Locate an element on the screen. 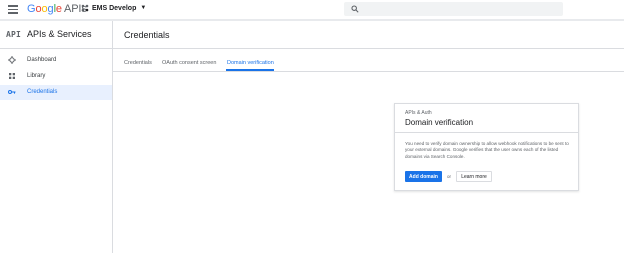 This screenshot has width=624, height=253. library-icon is located at coordinates (12, 76).